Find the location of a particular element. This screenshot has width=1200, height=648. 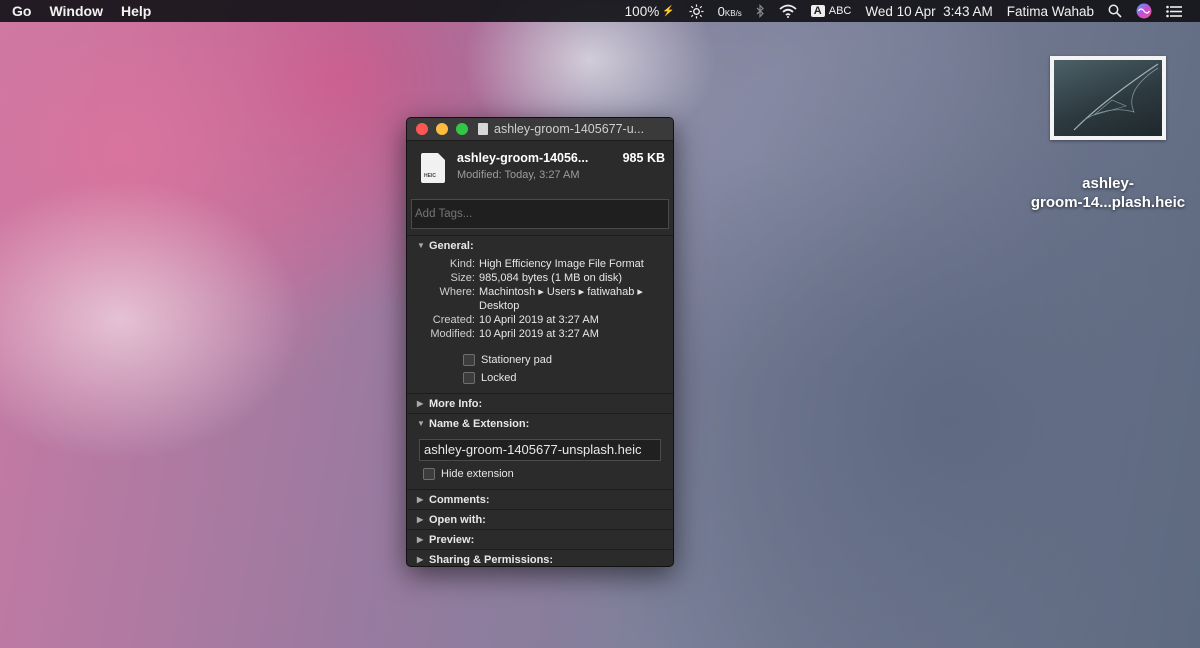

menu-help: Help is located at coordinates (136, 11).